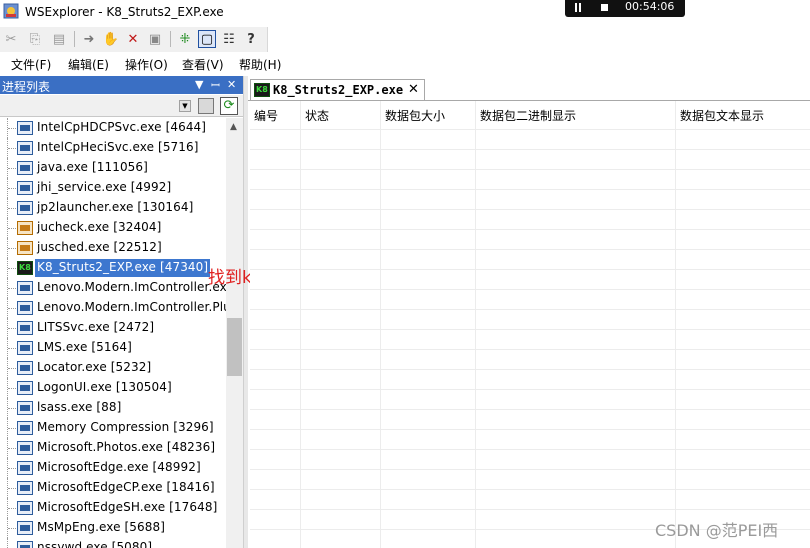 The height and width of the screenshot is (548, 810). Describe the element at coordinates (113, 543) in the screenshot. I see `process-row: nssvwd.exe [5080]` at that location.